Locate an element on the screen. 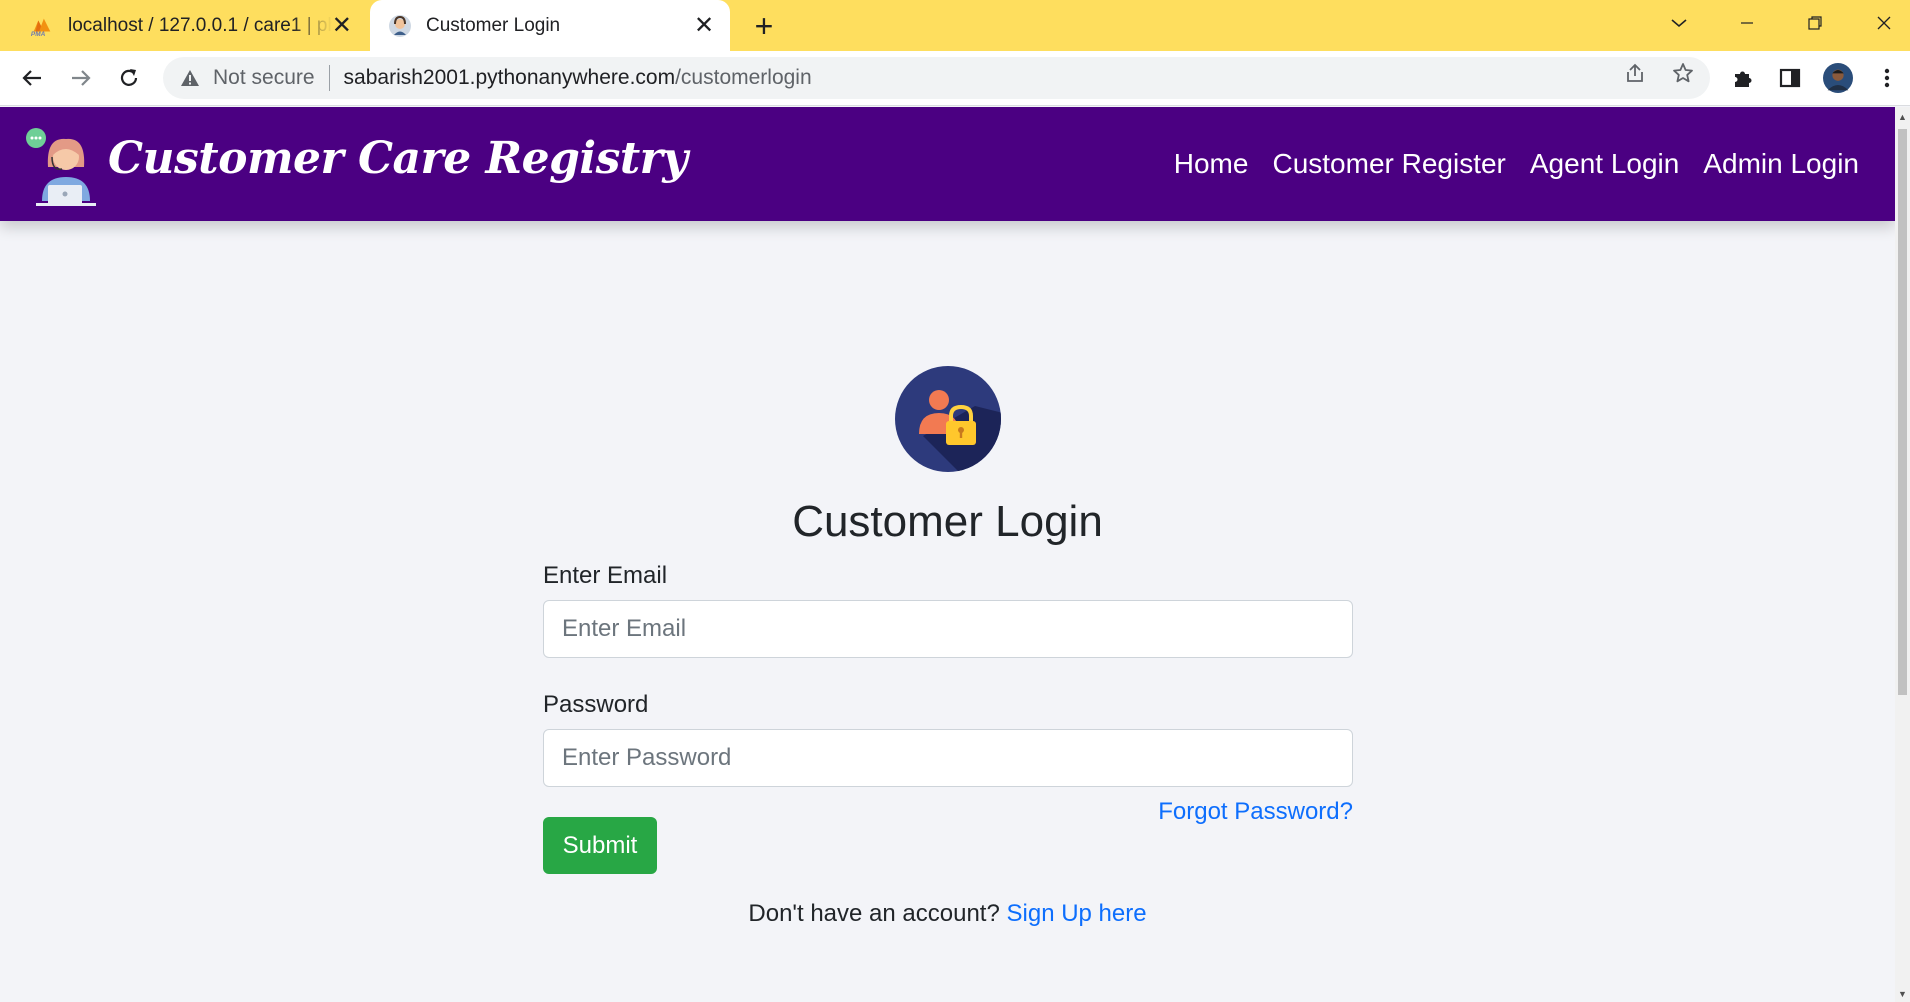 Image resolution: width=1910 pixels, height=1002 pixels. back-arrow-icon is located at coordinates (32, 78).